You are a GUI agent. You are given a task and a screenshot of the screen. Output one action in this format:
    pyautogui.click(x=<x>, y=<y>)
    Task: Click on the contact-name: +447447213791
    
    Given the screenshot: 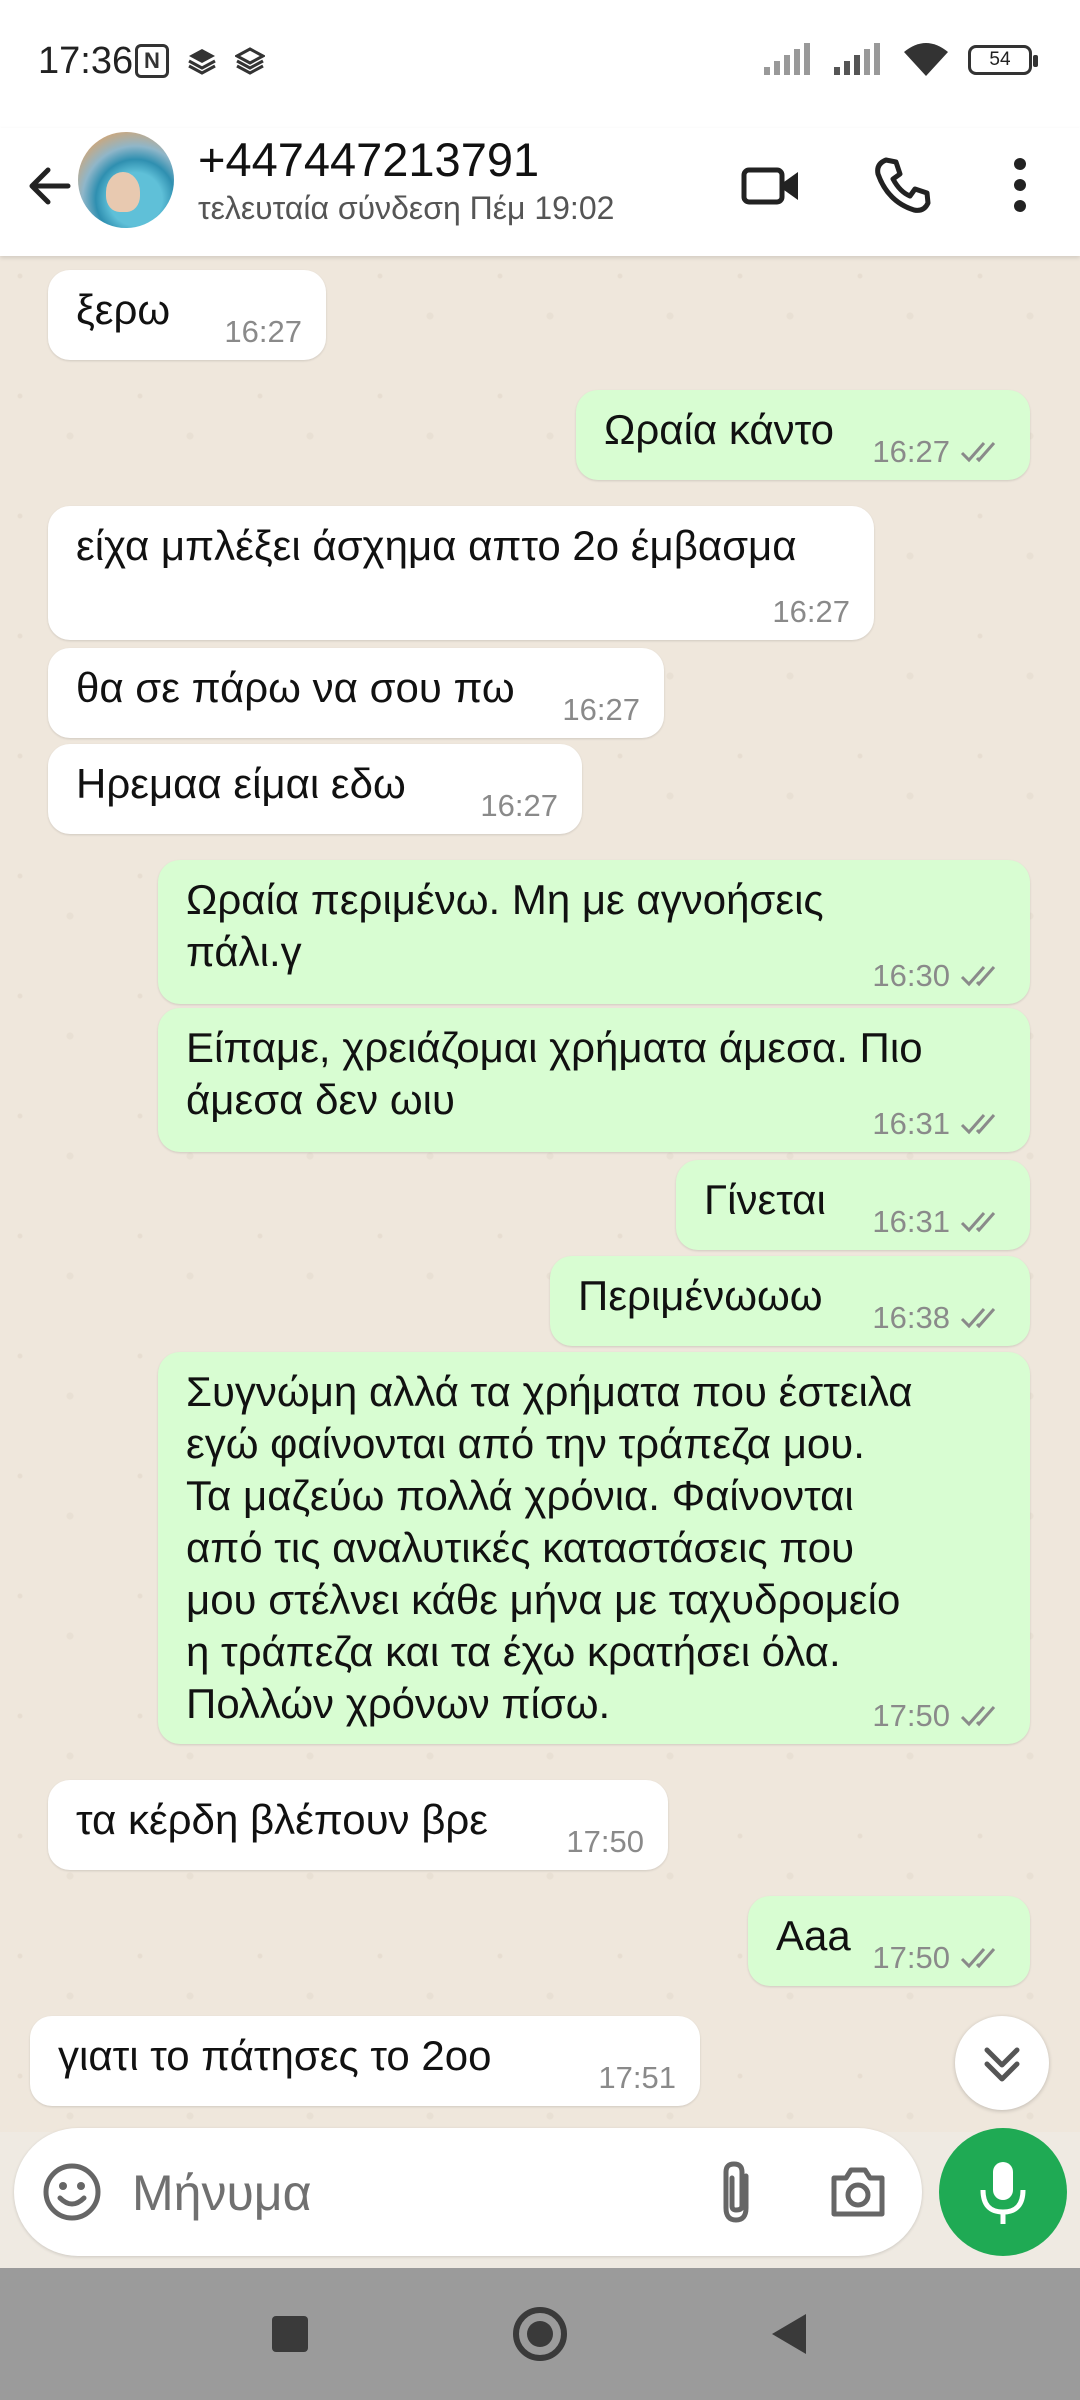 What is the action you would take?
    pyautogui.click(x=368, y=159)
    